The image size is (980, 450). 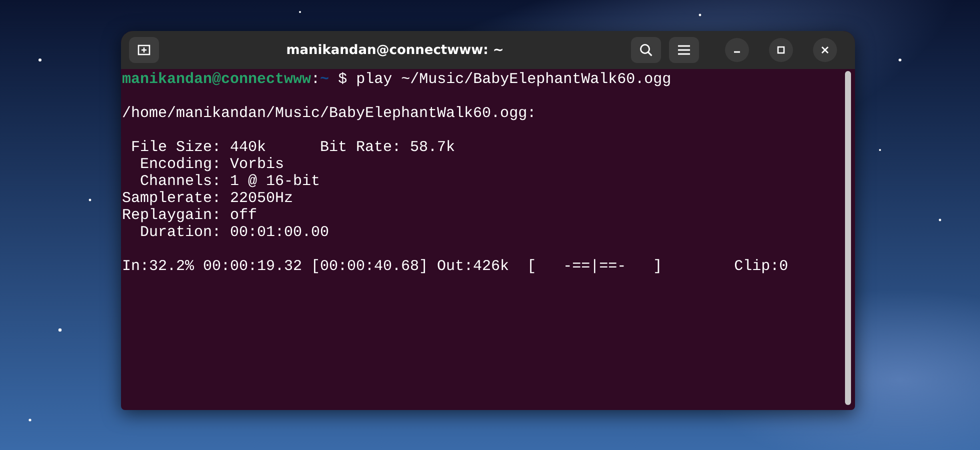 I want to click on scrollbar, so click(x=848, y=238).